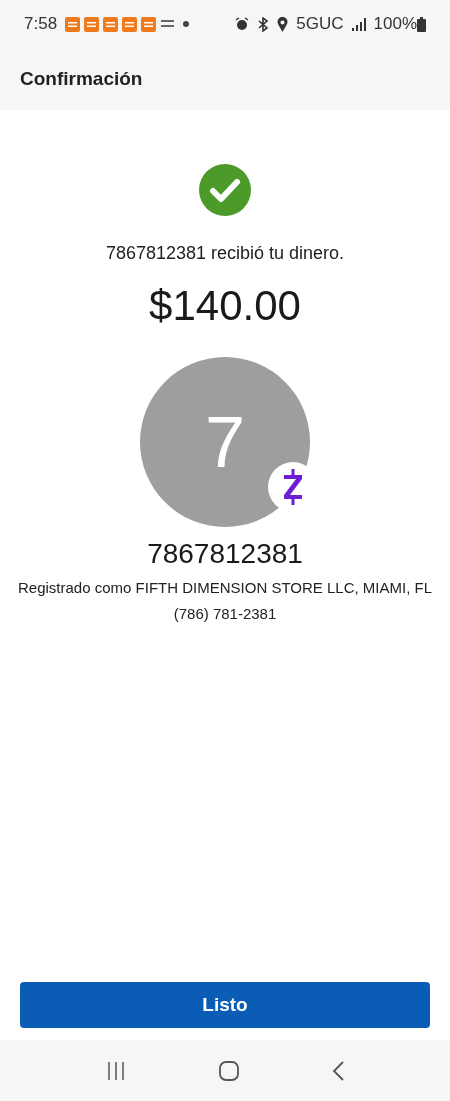  I want to click on amount: $140.00, so click(225, 306).